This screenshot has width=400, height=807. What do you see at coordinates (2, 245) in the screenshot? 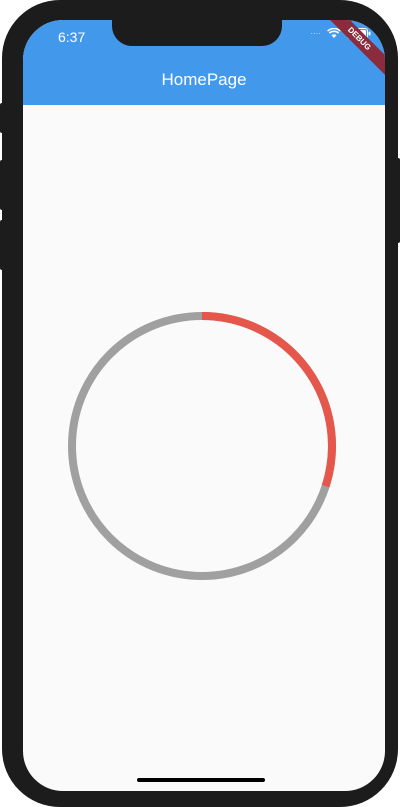
I see `volume-down-button` at bounding box center [2, 245].